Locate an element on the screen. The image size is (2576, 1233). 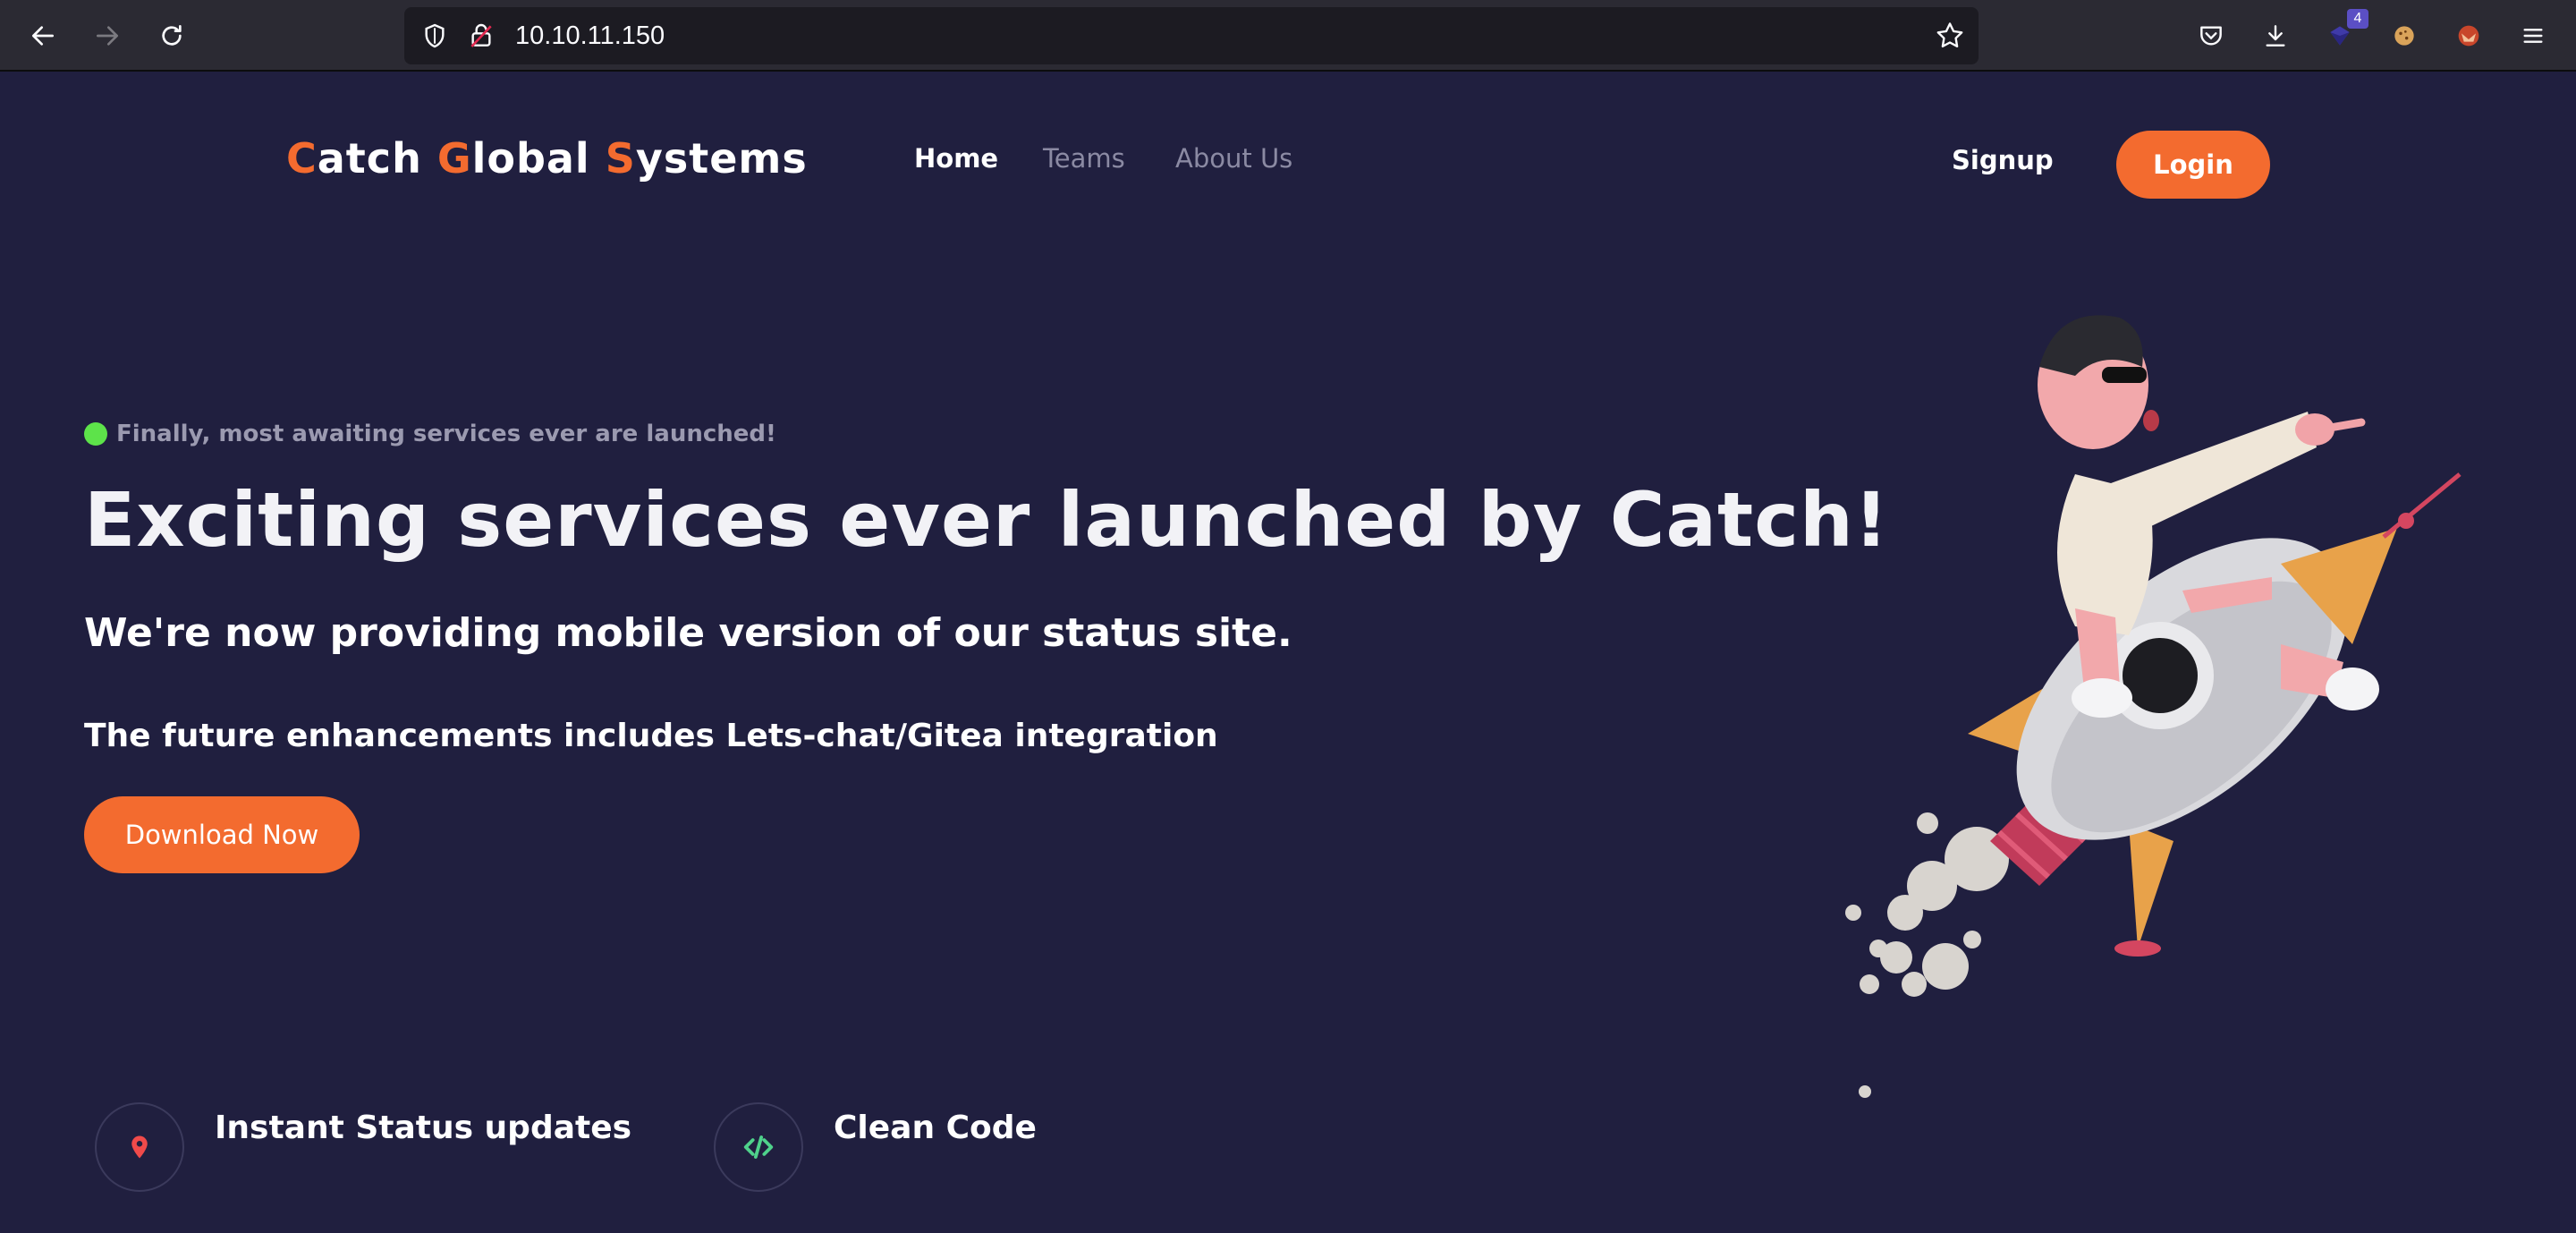
nav-teams: Teams is located at coordinates (1084, 158).